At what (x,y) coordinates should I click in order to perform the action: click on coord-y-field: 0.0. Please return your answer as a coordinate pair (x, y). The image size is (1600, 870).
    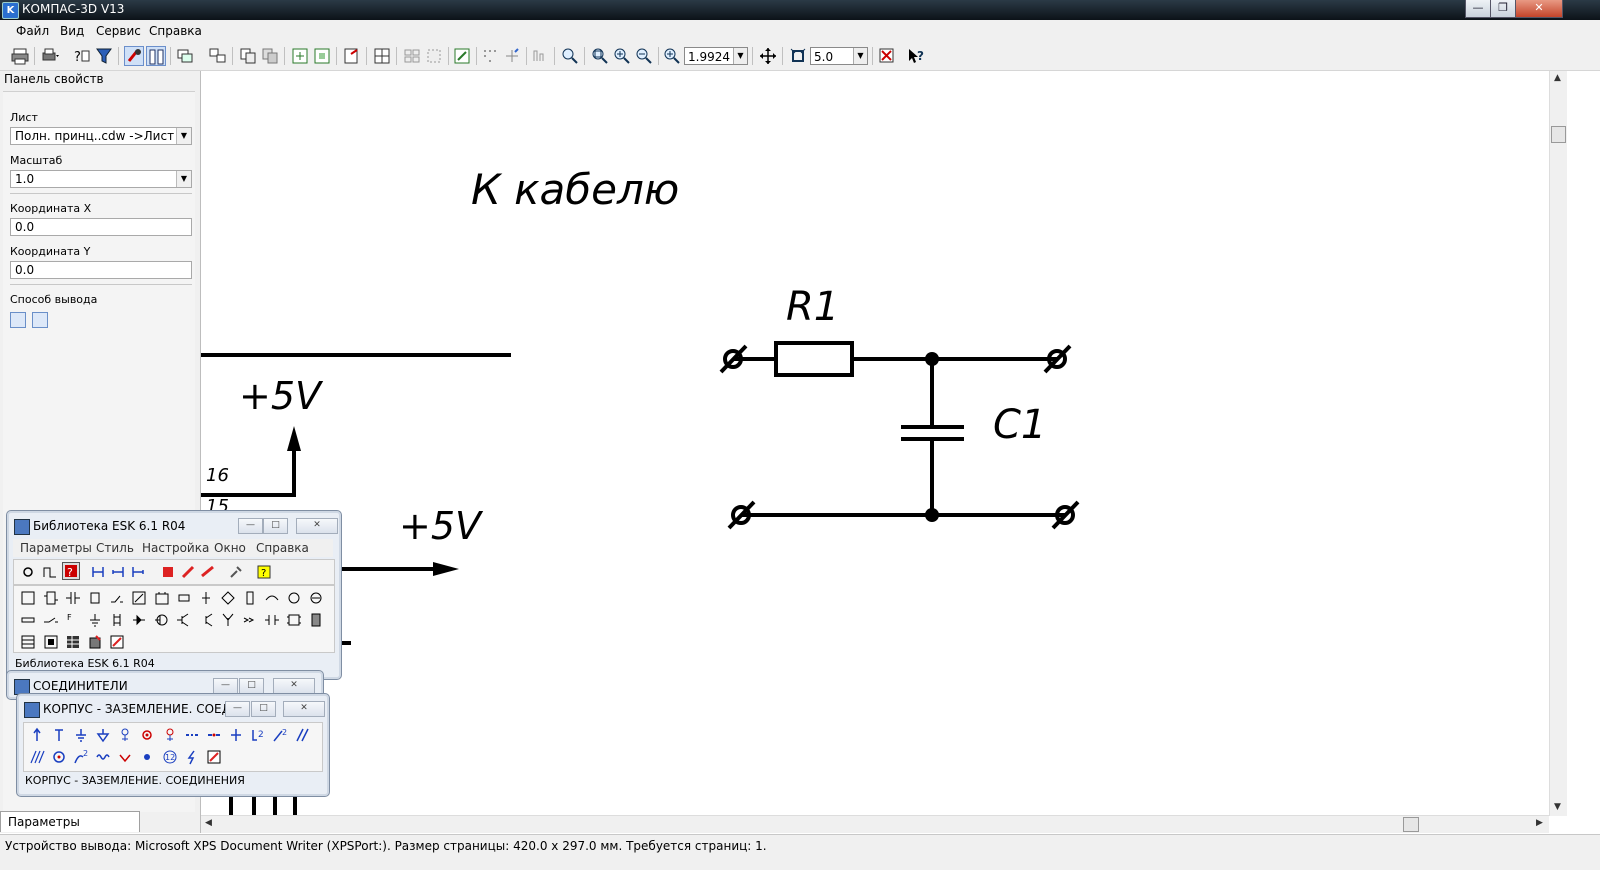
    Looking at the image, I should click on (101, 270).